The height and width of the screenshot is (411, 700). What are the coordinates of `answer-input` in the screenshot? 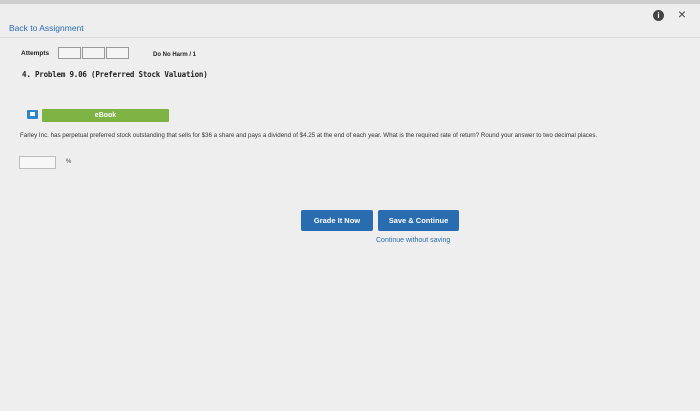 It's located at (37, 162).